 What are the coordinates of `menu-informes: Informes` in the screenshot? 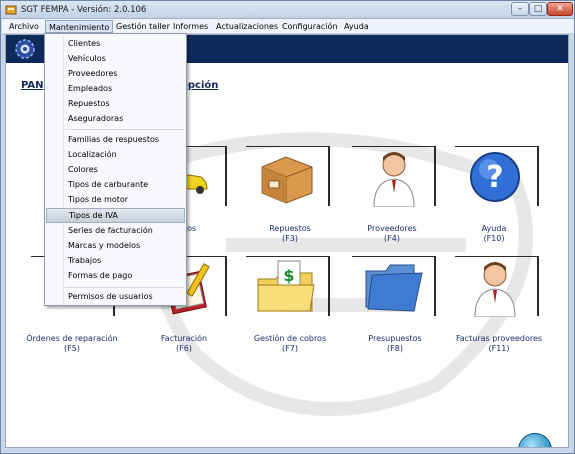 It's located at (190, 26).